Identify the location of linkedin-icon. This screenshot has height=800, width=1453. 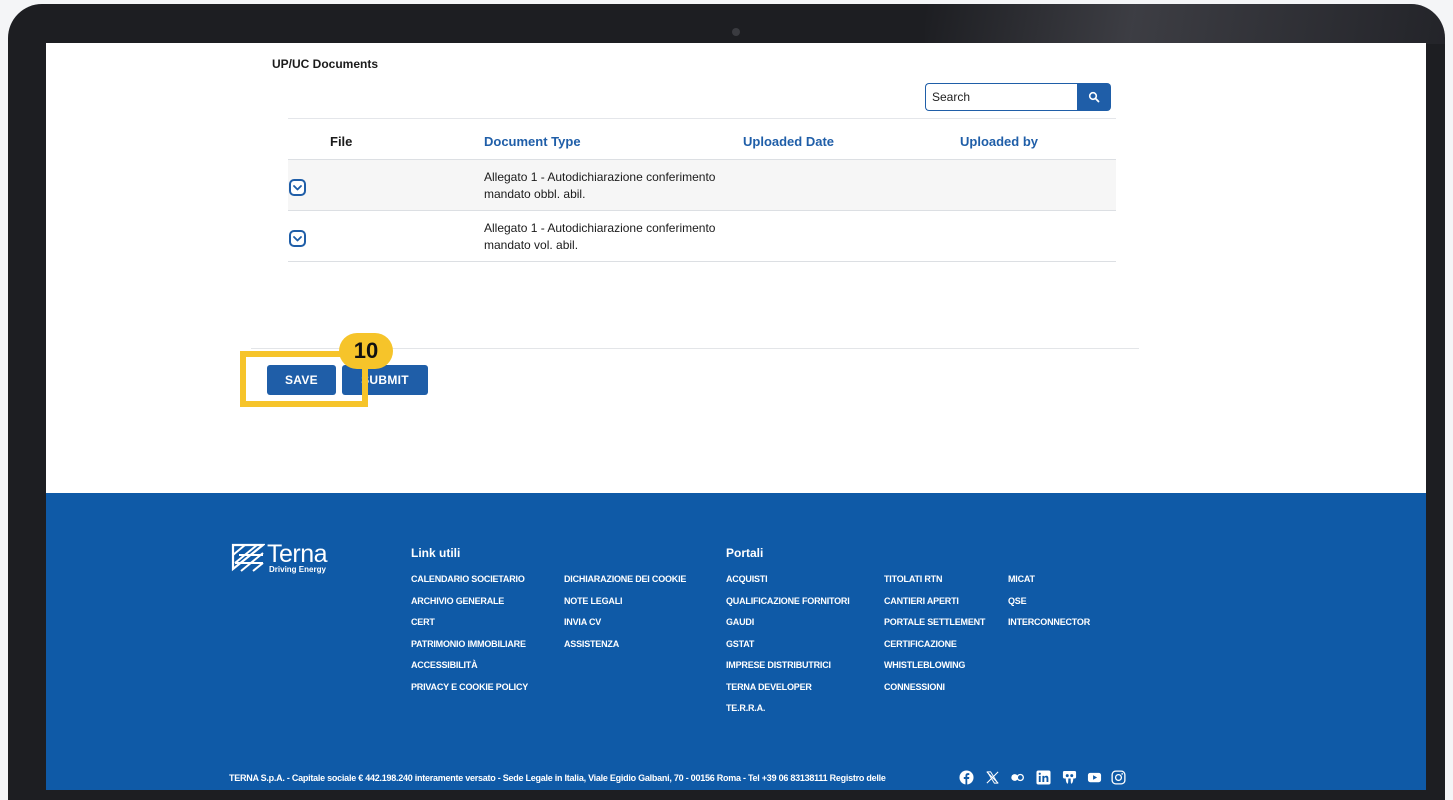
(1043, 777).